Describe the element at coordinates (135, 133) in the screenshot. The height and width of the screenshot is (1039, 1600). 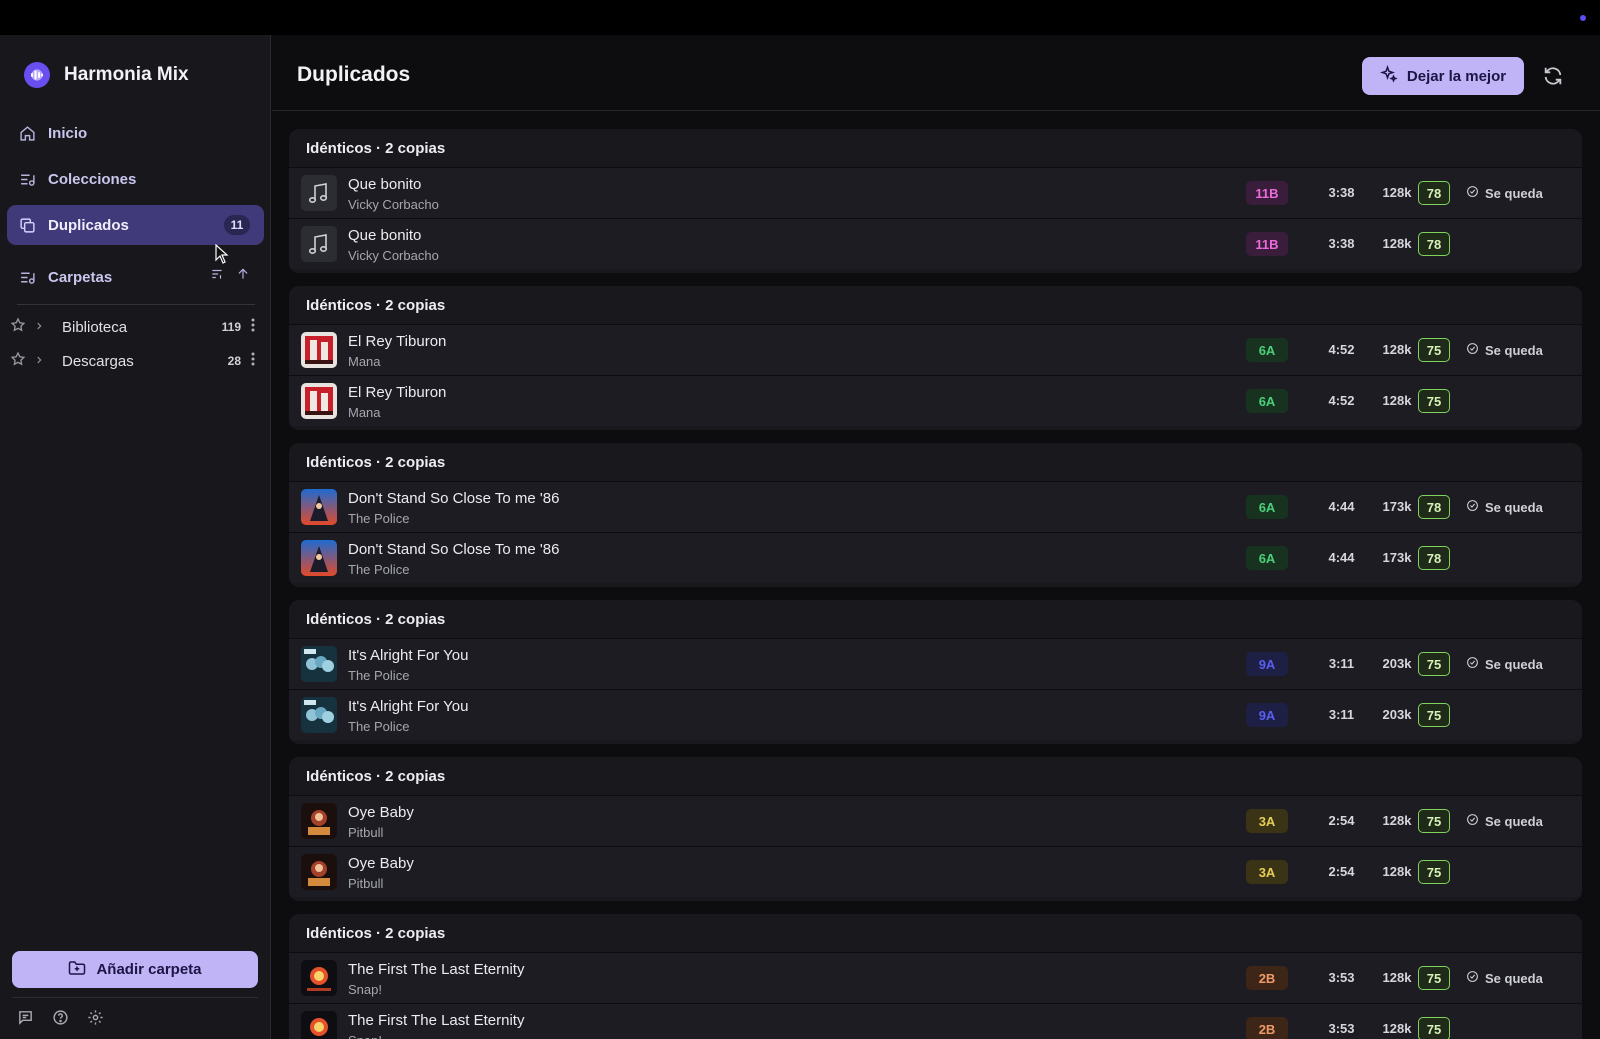
I see `nav-item-inicio: Inicio` at that location.